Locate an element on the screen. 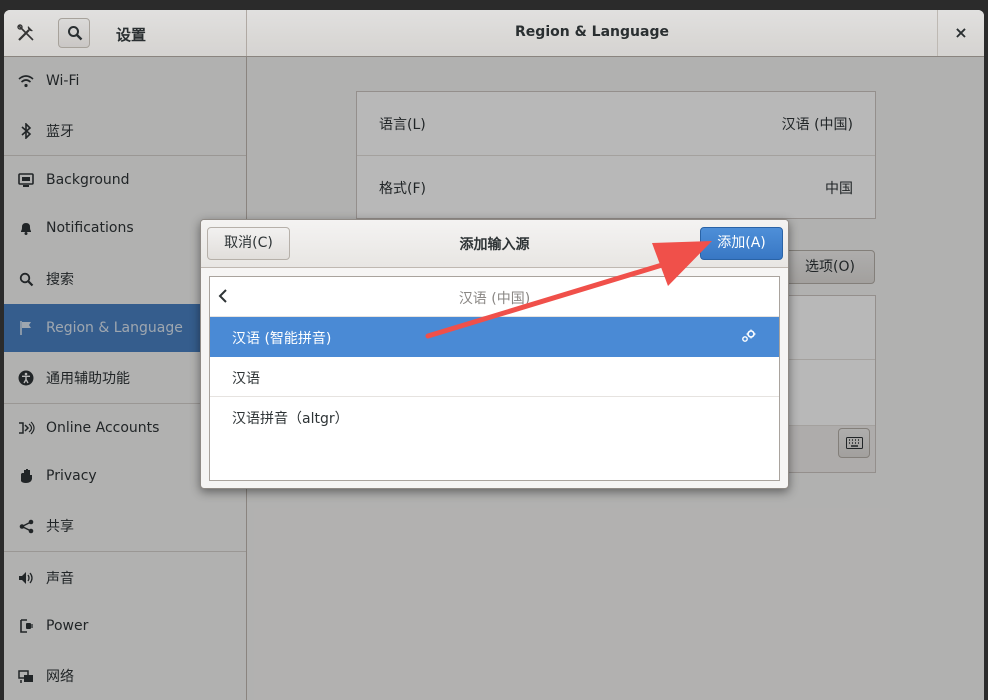 Image resolution: width=988 pixels, height=700 pixels. cancel-button: 取消(C) is located at coordinates (248, 243).